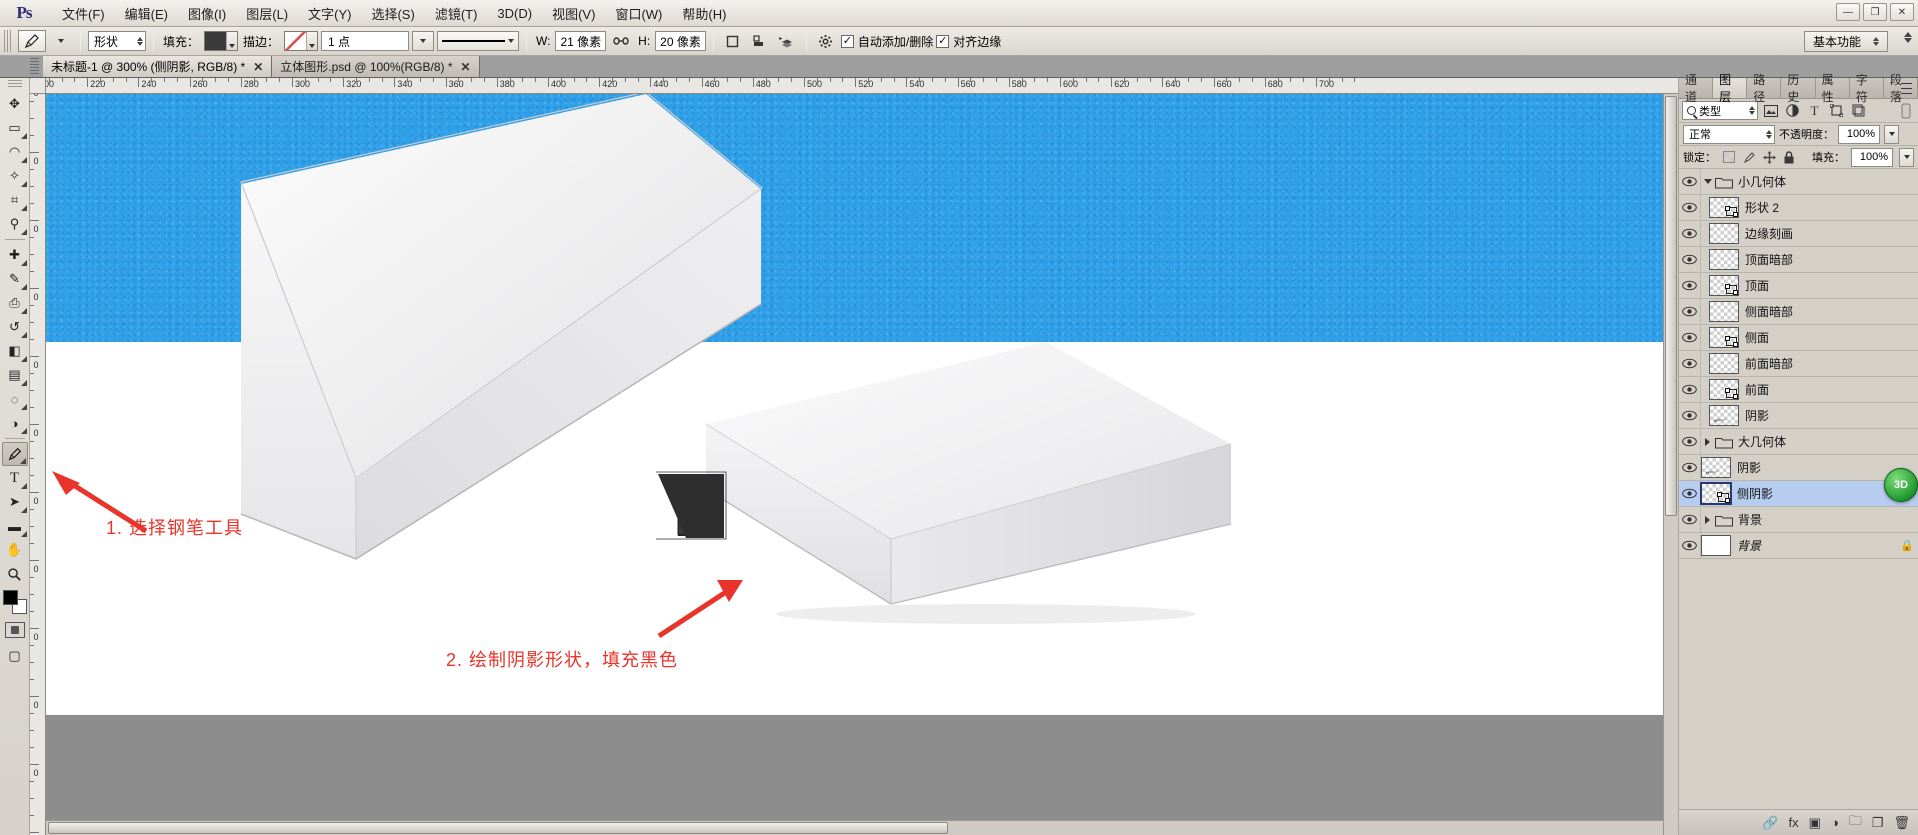  Describe the element at coordinates (15, 279) in the screenshot. I see `tool-brush: ✎` at that location.